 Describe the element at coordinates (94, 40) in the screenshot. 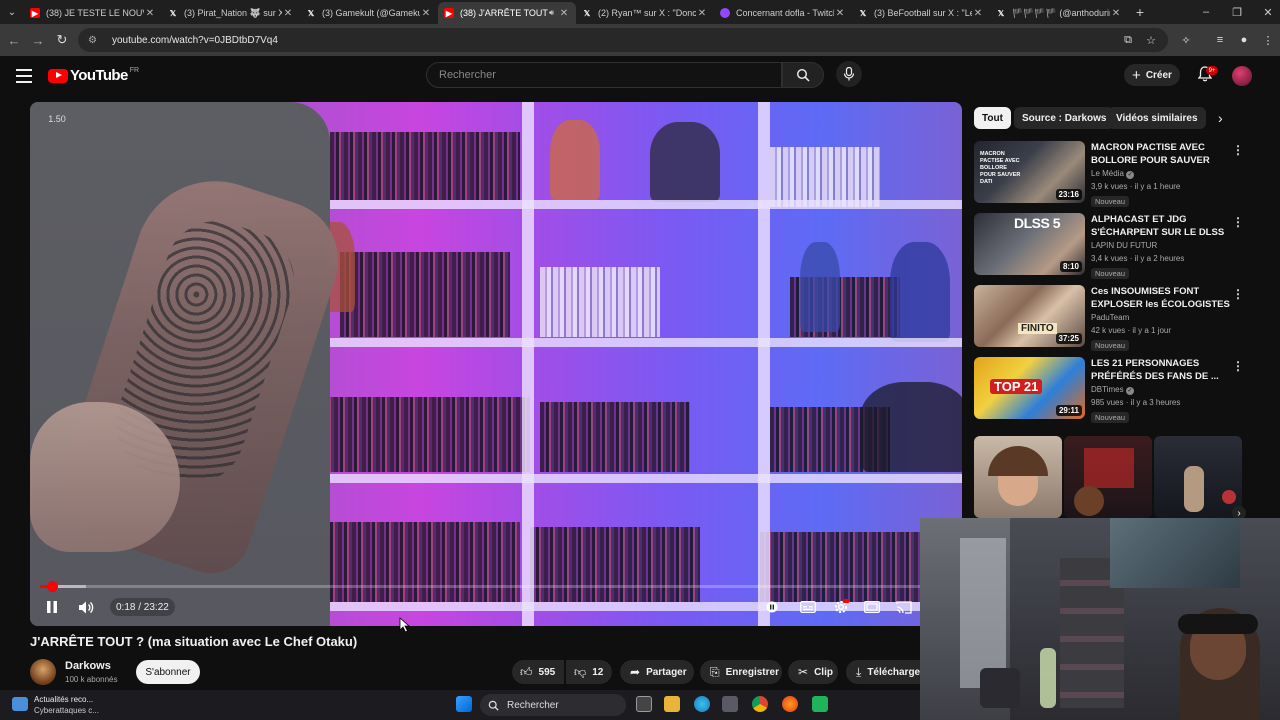

I see `site-info-icon: ⚙` at that location.